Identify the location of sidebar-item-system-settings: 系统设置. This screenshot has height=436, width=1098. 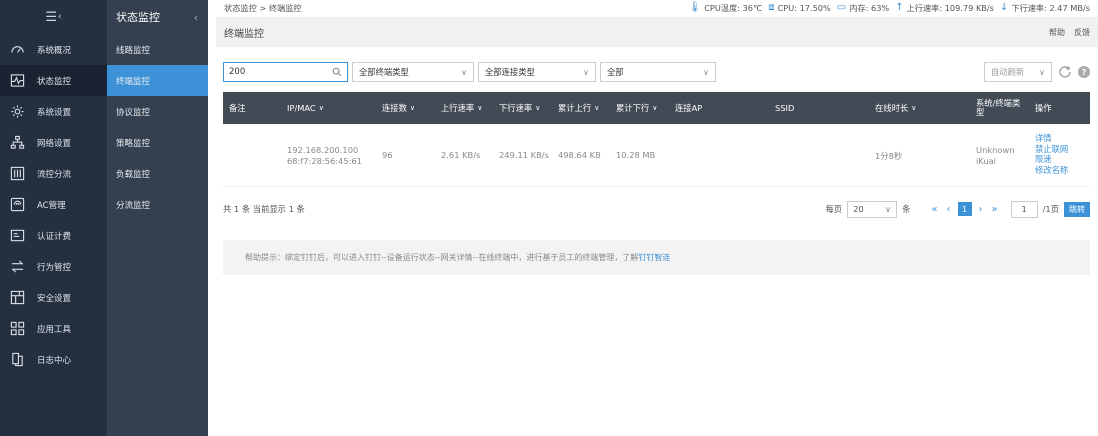
(53, 111).